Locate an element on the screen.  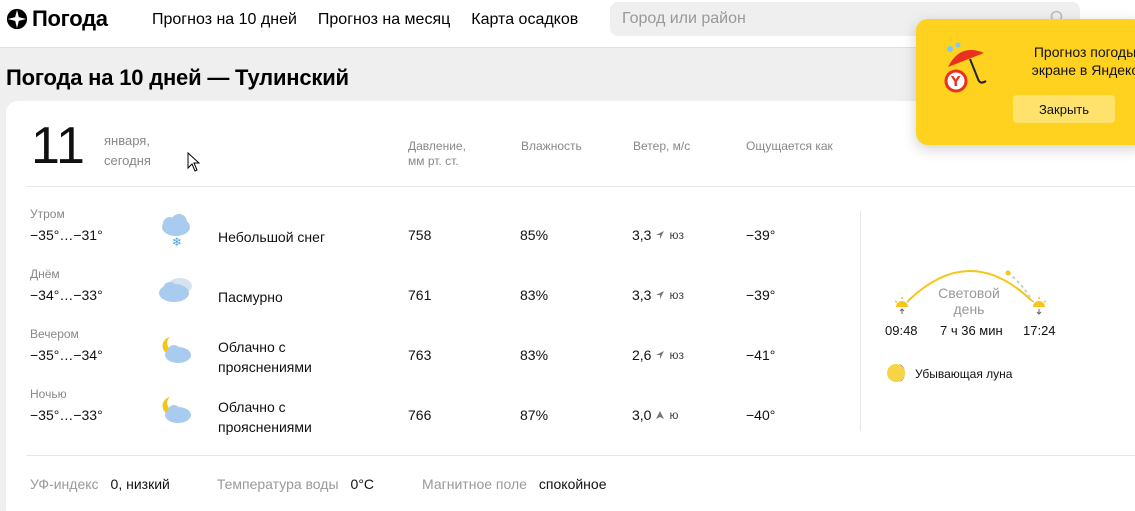
sunrise-icon is located at coordinates (902, 305).